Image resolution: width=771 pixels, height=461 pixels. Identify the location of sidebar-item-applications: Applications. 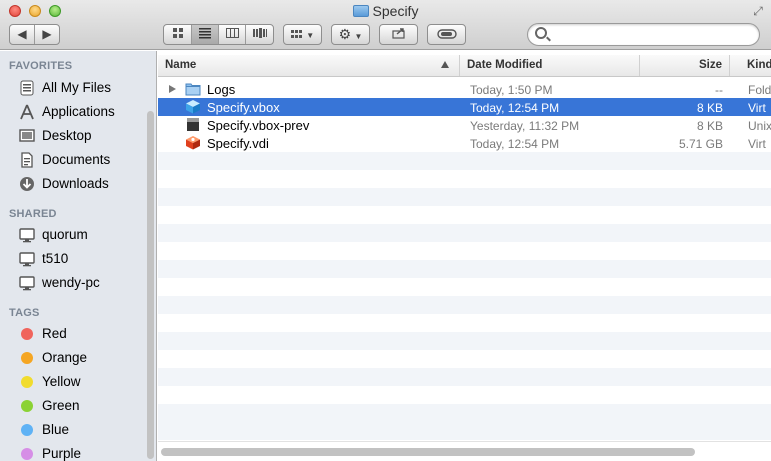
(72, 112).